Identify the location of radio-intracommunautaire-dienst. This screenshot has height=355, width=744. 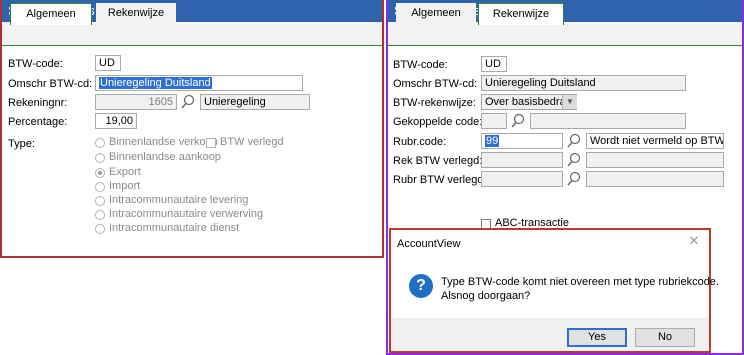
(100, 229).